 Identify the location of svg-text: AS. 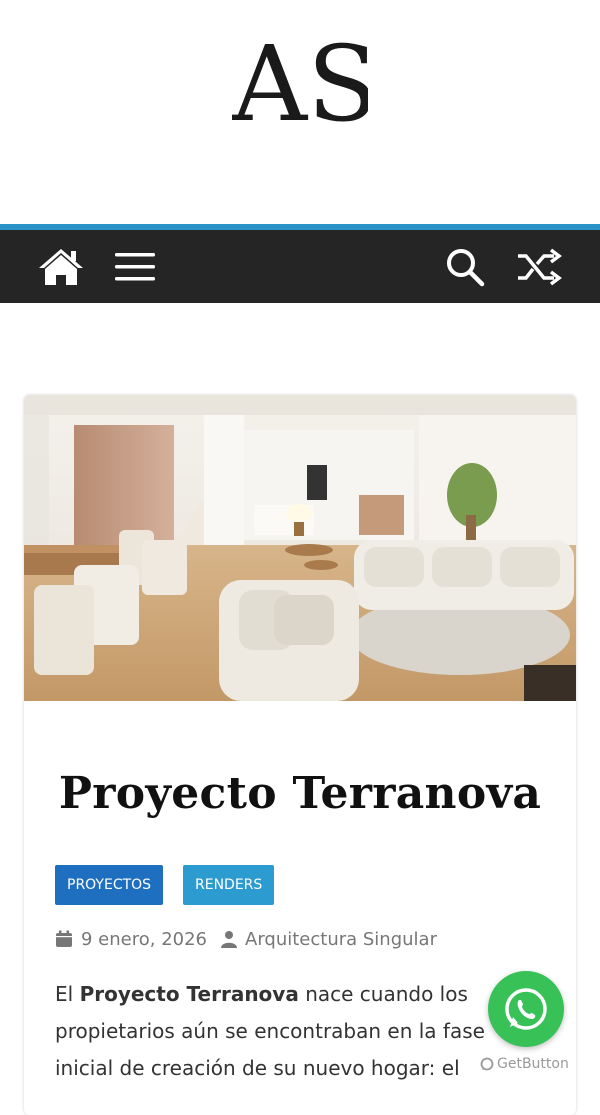
(300, 85).